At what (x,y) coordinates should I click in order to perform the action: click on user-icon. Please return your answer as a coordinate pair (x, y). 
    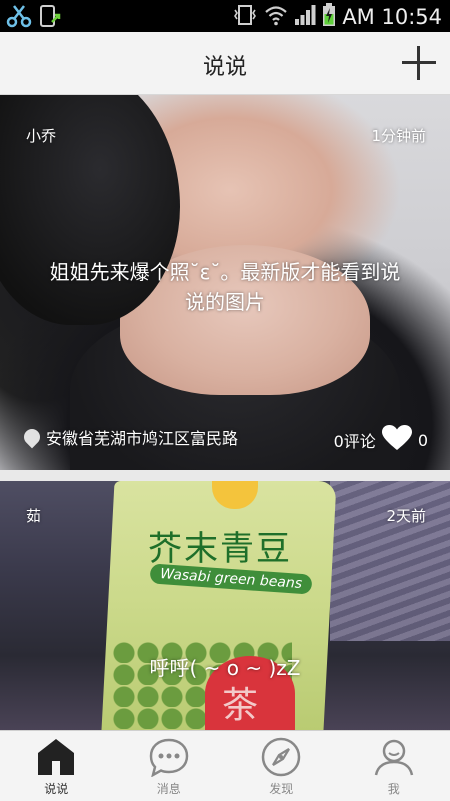
    Looking at the image, I should click on (394, 757).